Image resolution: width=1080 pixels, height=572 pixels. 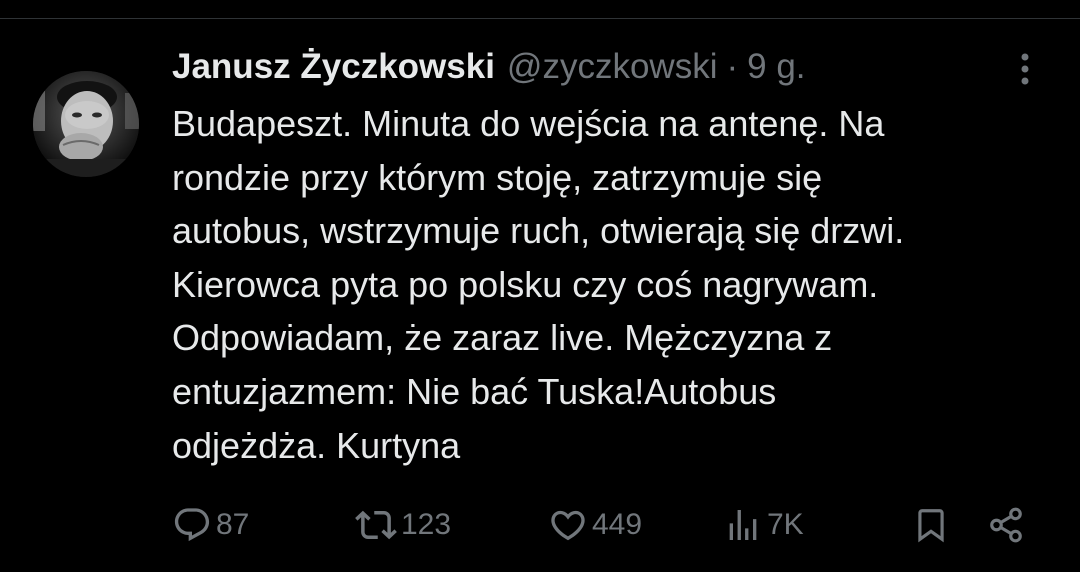 I want to click on more-vertical-icon, so click(x=1025, y=69).